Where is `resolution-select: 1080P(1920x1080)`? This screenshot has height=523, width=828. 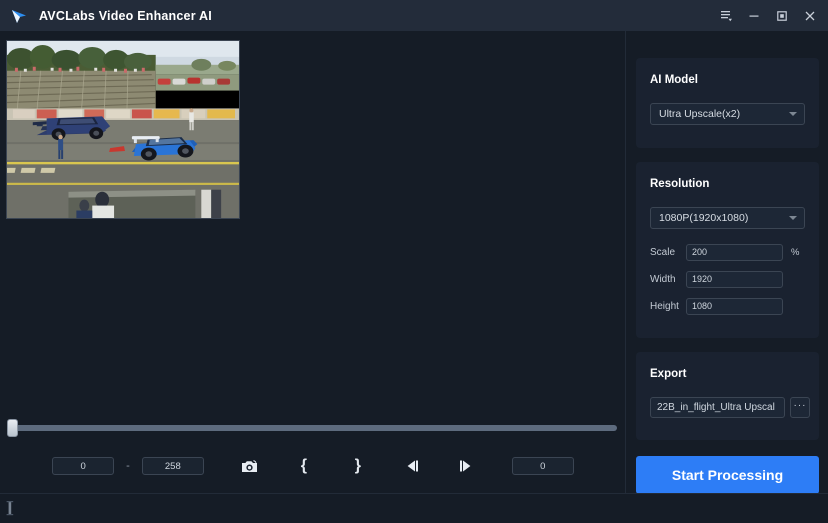 resolution-select: 1080P(1920x1080) is located at coordinates (727, 218).